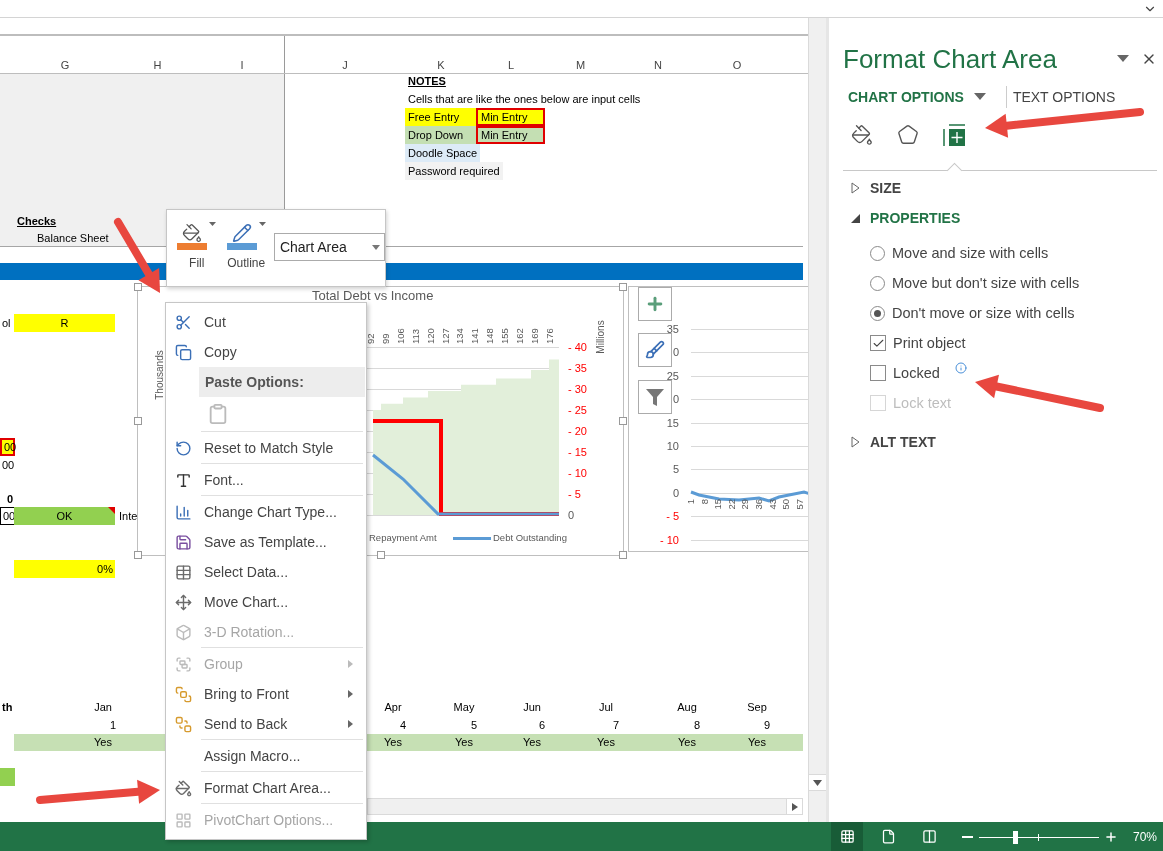 This screenshot has width=1163, height=851. Describe the element at coordinates (1015, 837) in the screenshot. I see `zoom-thumb` at that location.